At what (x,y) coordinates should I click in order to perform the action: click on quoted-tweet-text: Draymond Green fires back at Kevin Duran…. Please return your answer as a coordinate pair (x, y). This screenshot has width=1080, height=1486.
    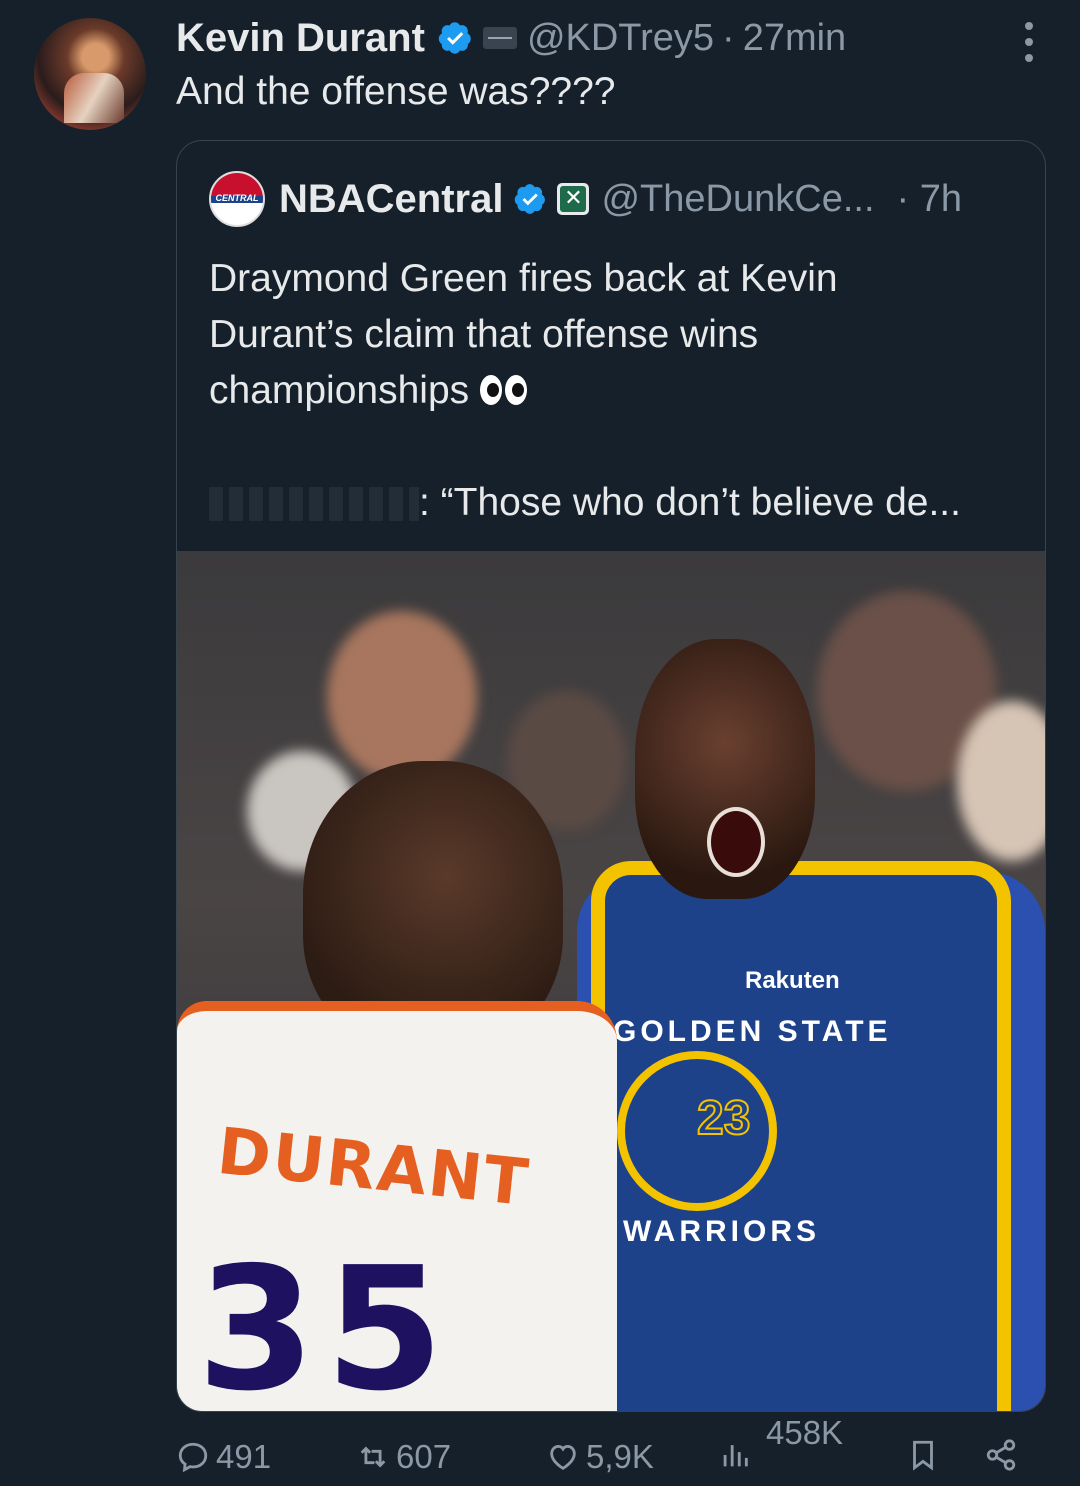
    Looking at the image, I should click on (619, 391).